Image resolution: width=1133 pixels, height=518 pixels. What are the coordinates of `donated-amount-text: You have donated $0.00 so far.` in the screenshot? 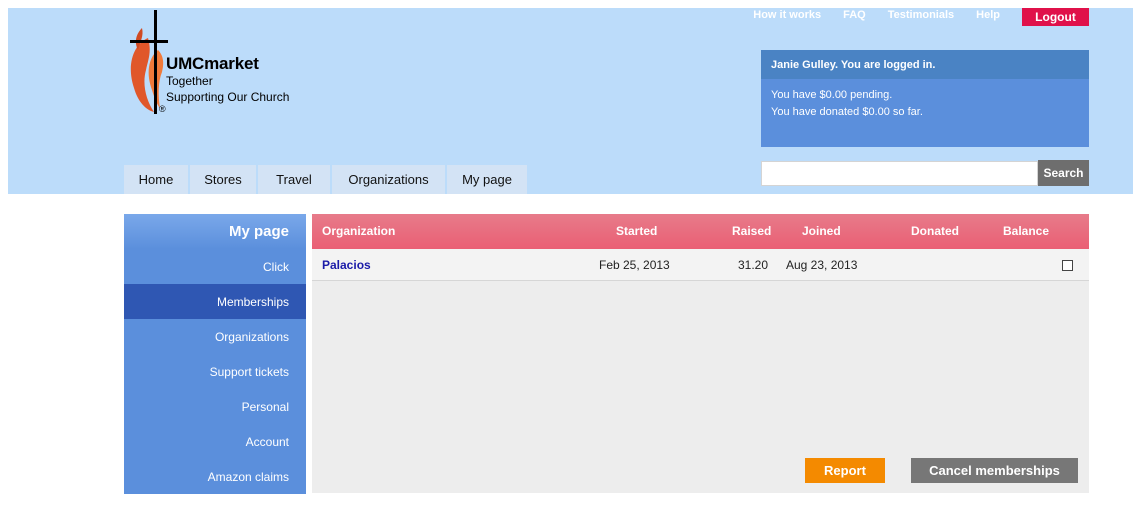 It's located at (847, 112).